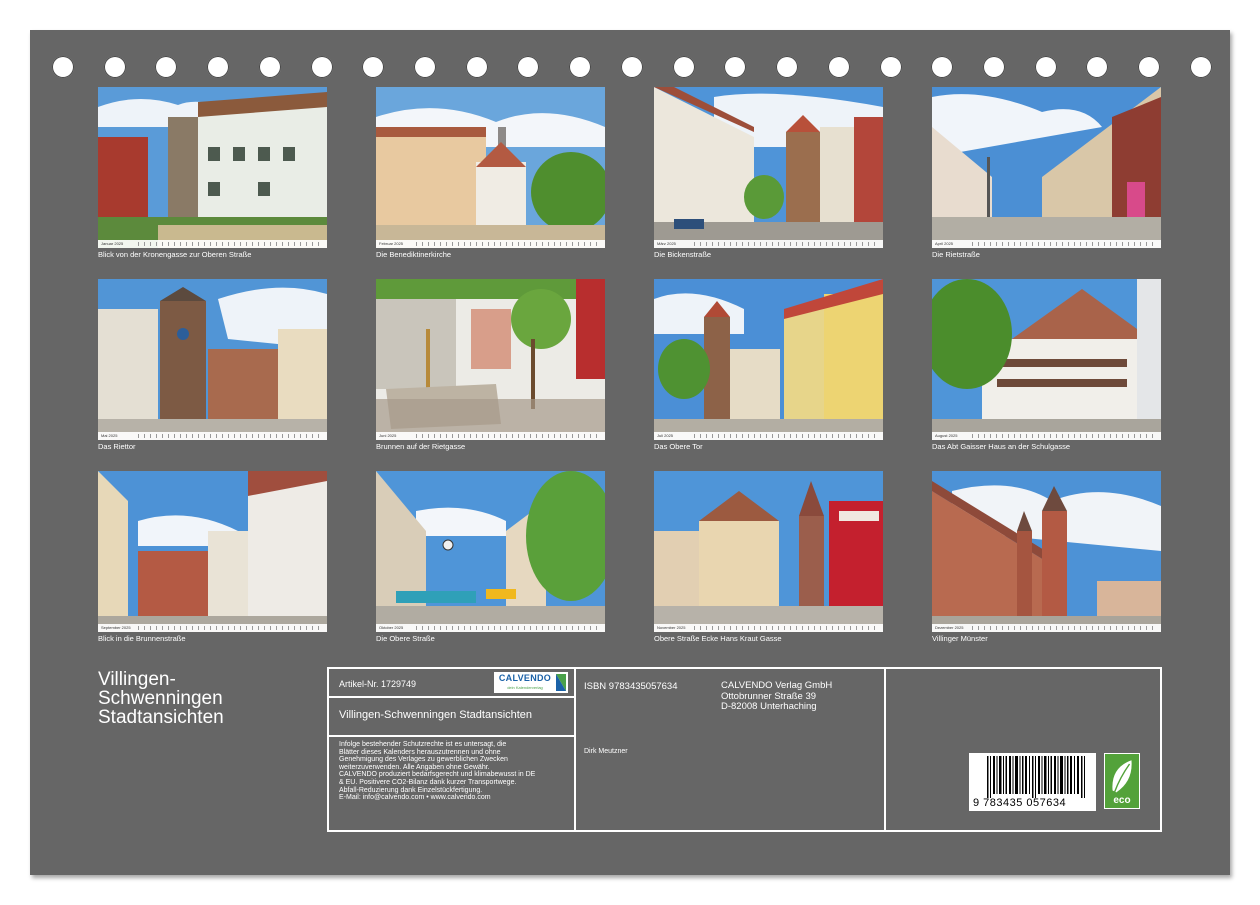  I want to click on logo-name: CALVENDO, so click(525, 677).